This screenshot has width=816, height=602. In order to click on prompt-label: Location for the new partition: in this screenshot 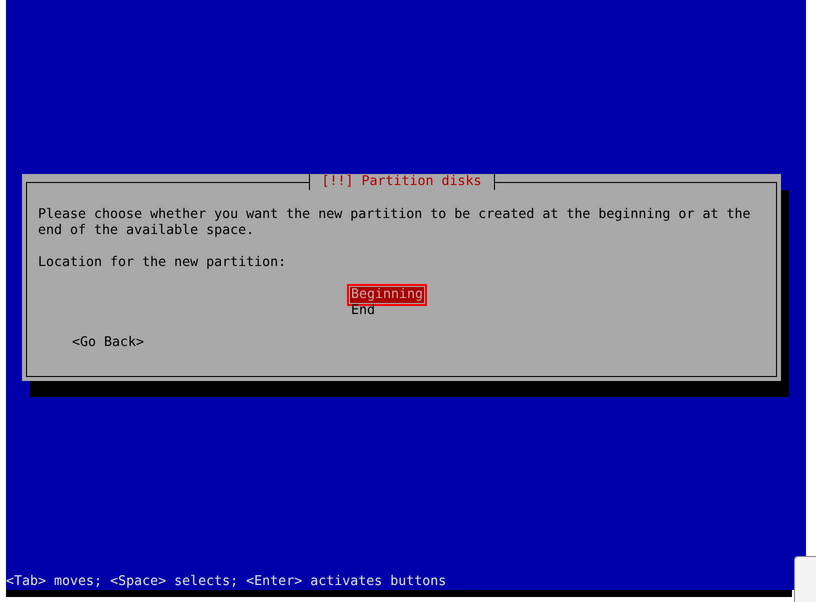, I will do `click(163, 263)`.